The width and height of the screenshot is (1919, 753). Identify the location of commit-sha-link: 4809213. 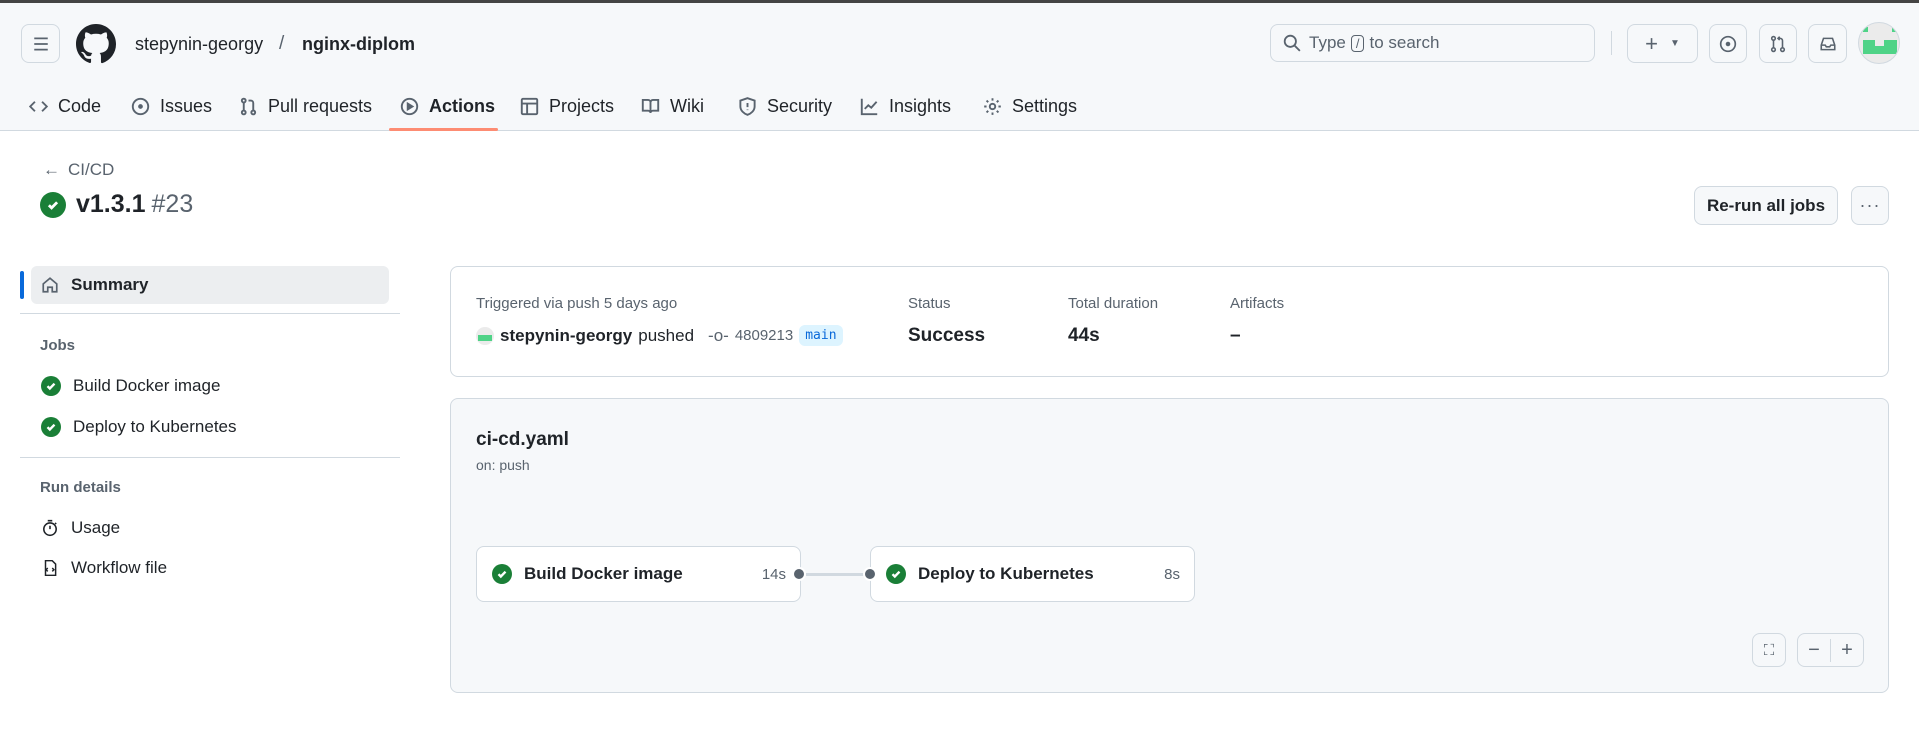
(764, 335).